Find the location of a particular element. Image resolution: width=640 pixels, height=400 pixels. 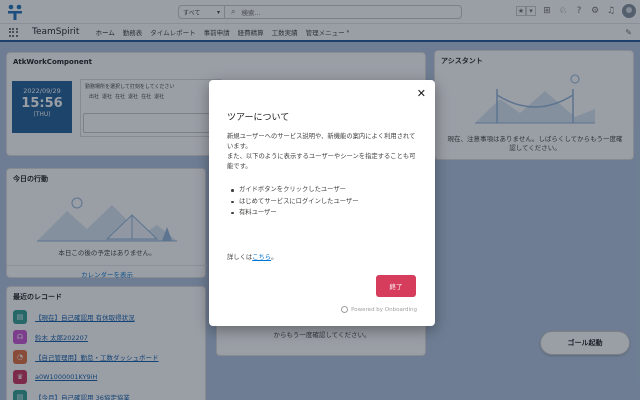

list-item: ガイドボタンをクリックしたユーザー is located at coordinates (323, 189).